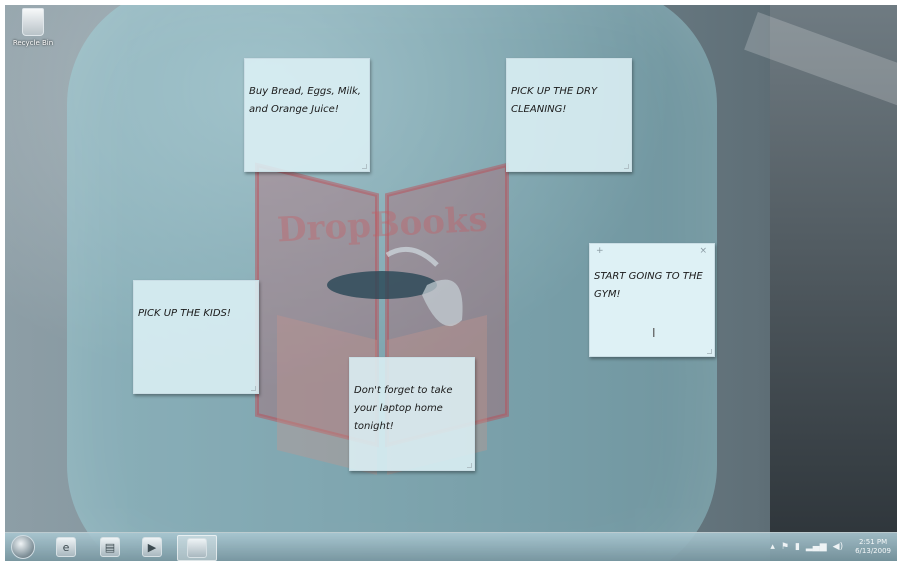 This screenshot has height=566, width=902. I want to click on note-text: PICK UP THE KIDS!, so click(195, 314).